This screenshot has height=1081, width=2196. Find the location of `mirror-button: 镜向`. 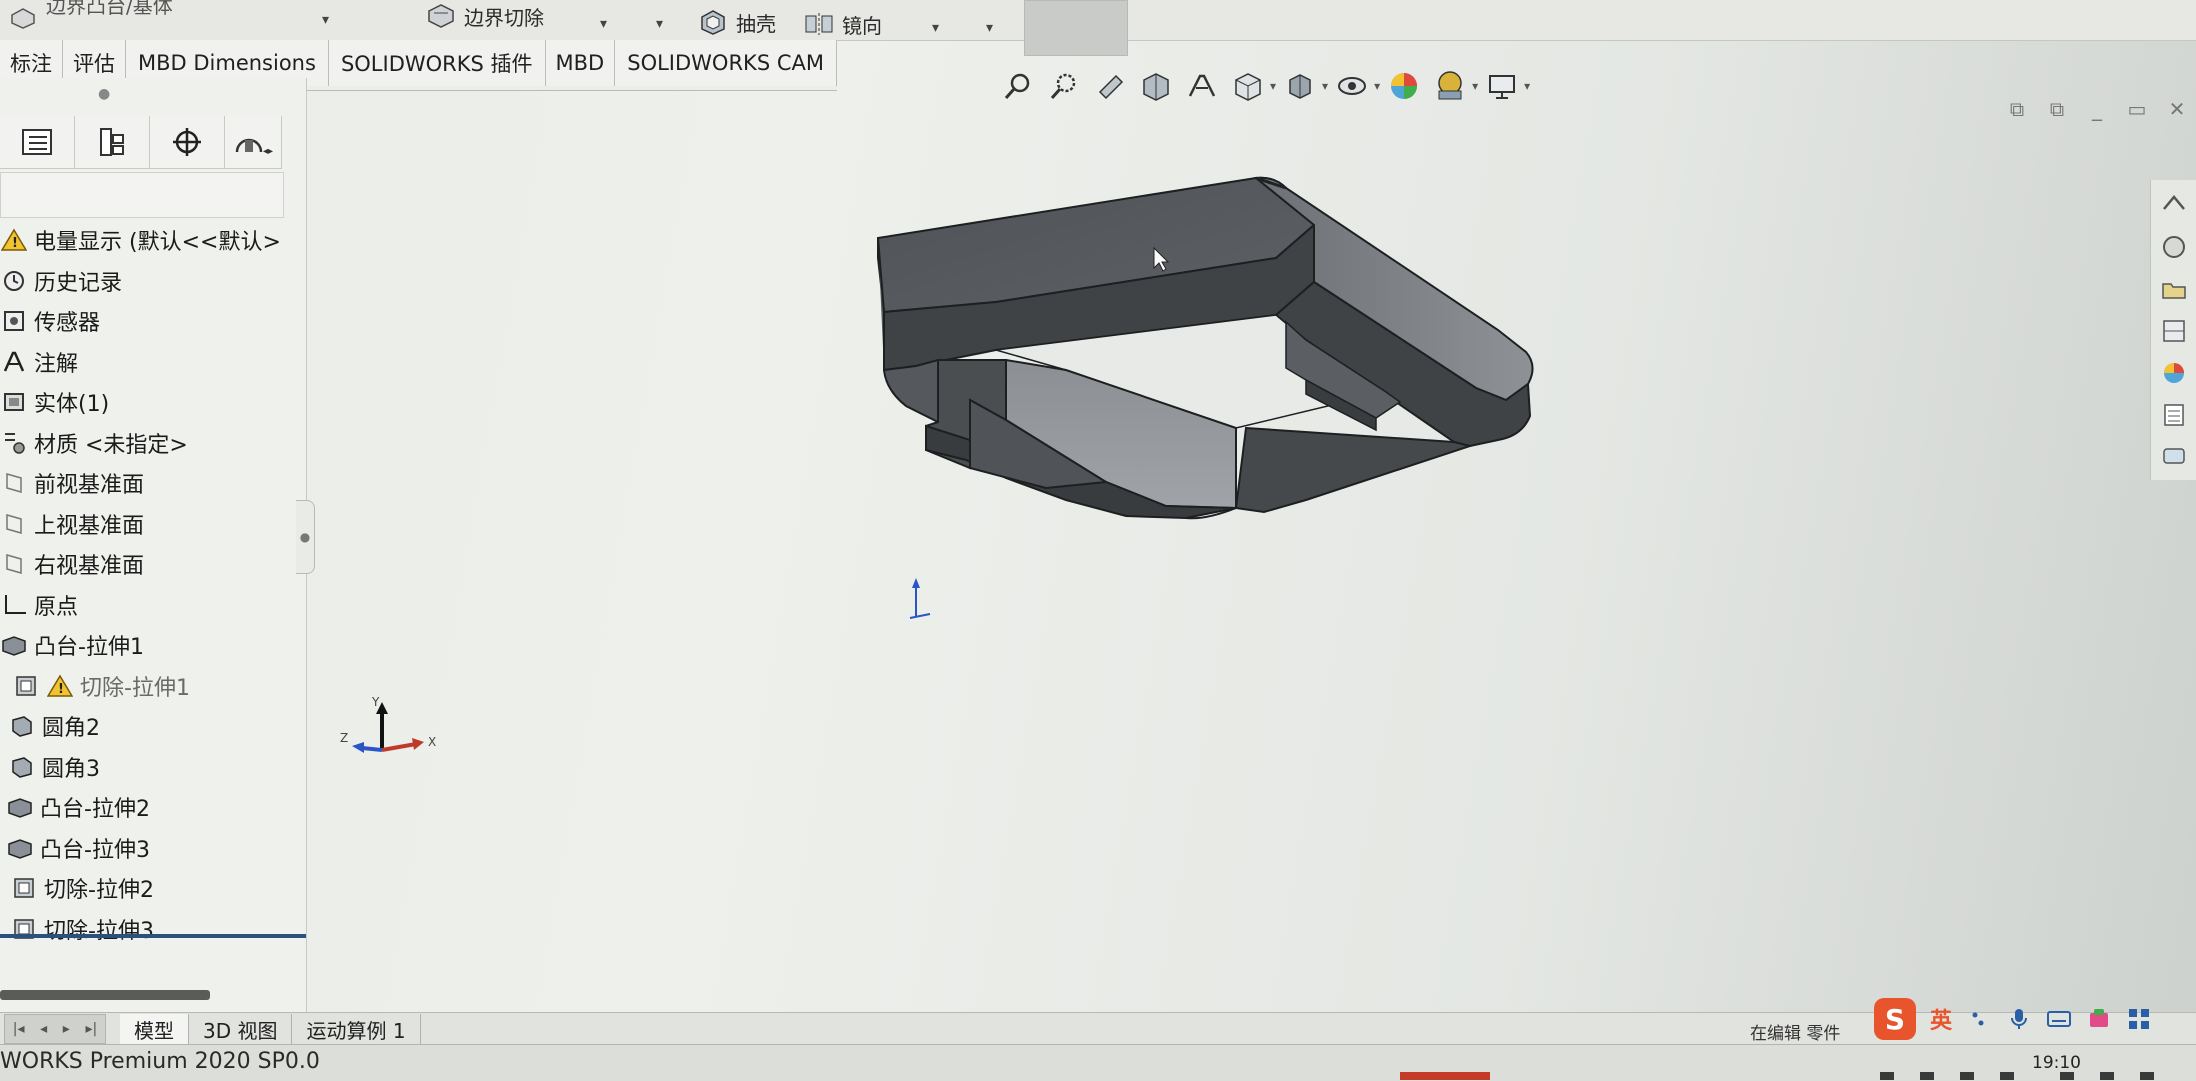

mirror-button: 镜向 is located at coordinates (843, 24).